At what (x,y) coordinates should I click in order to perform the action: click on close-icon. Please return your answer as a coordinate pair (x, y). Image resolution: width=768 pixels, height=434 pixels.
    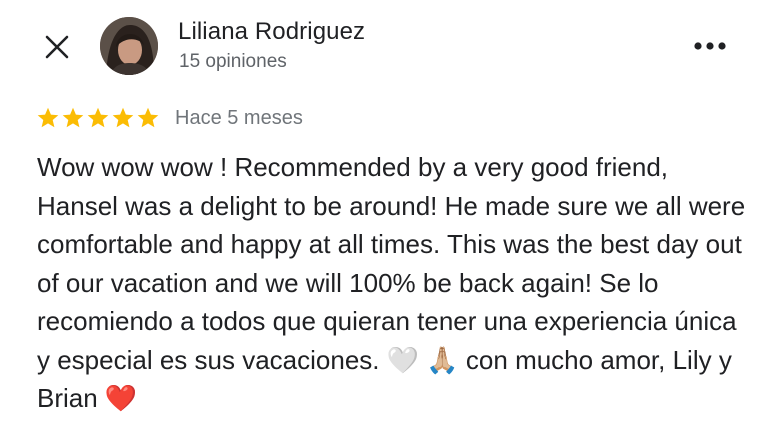
    Looking at the image, I should click on (57, 47).